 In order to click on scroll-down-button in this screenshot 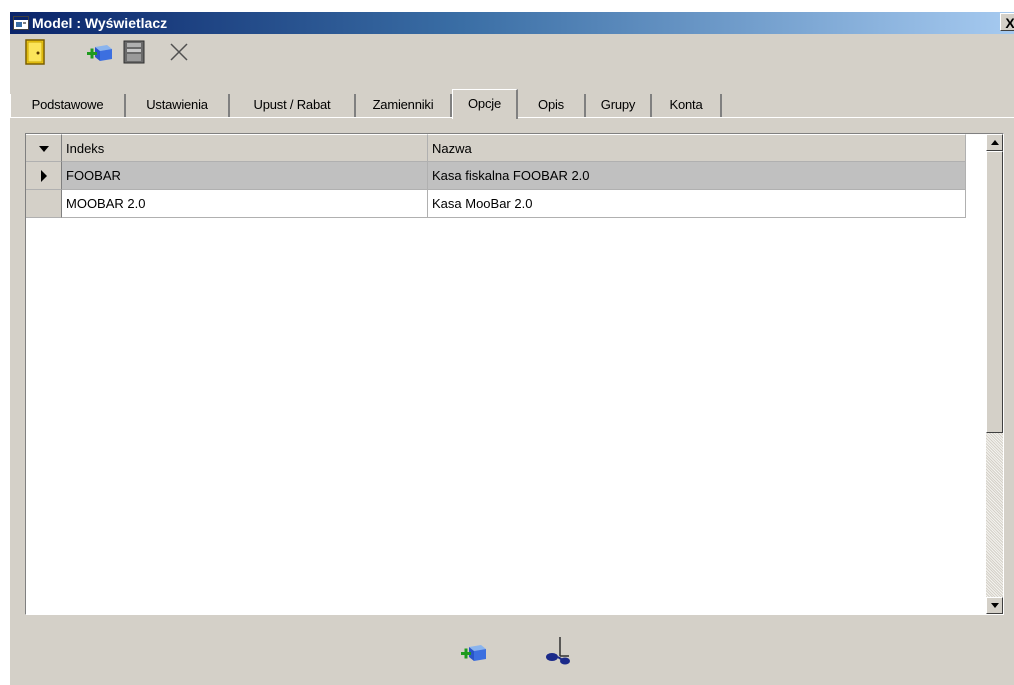, I will do `click(994, 605)`.